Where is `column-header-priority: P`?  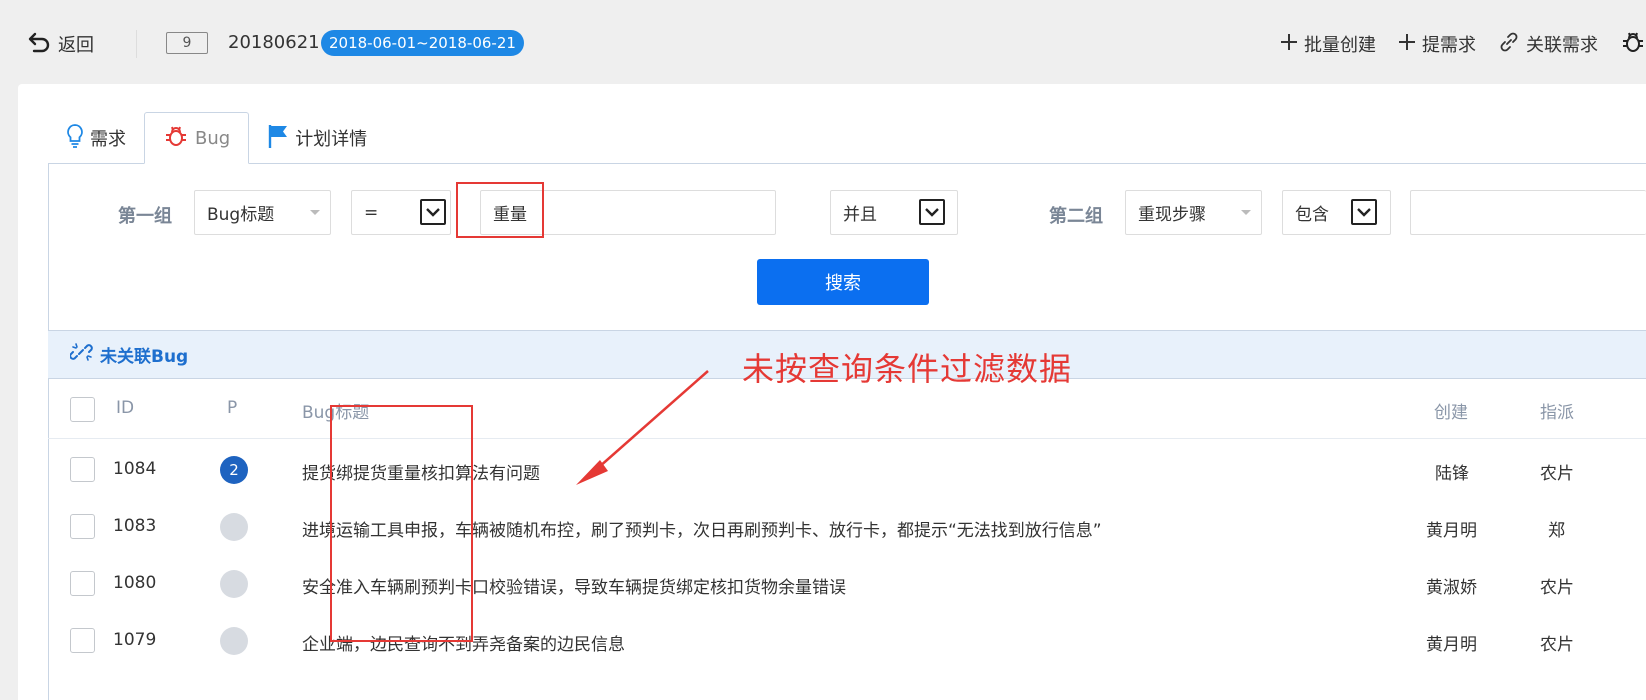 column-header-priority: P is located at coordinates (232, 408).